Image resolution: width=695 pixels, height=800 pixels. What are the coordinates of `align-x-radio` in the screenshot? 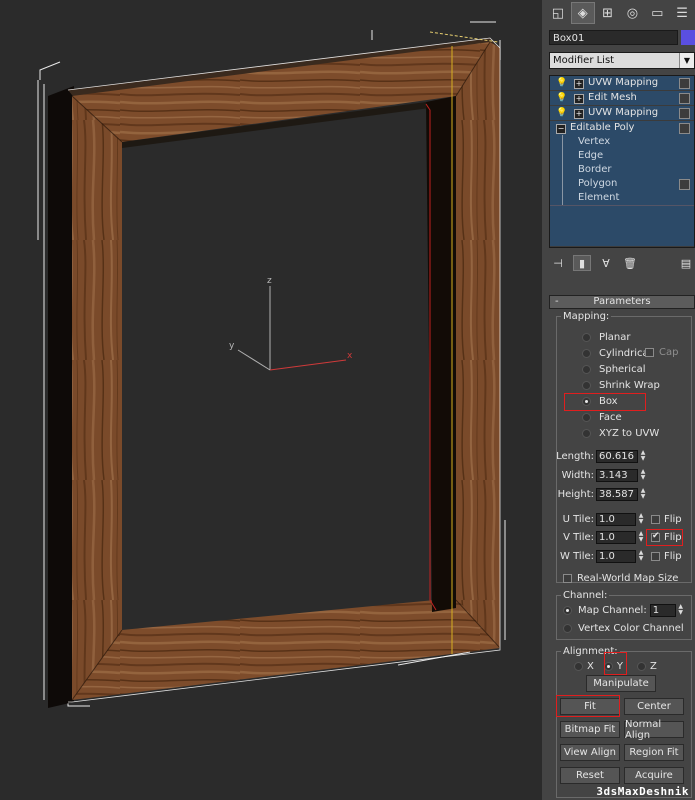 It's located at (578, 666).